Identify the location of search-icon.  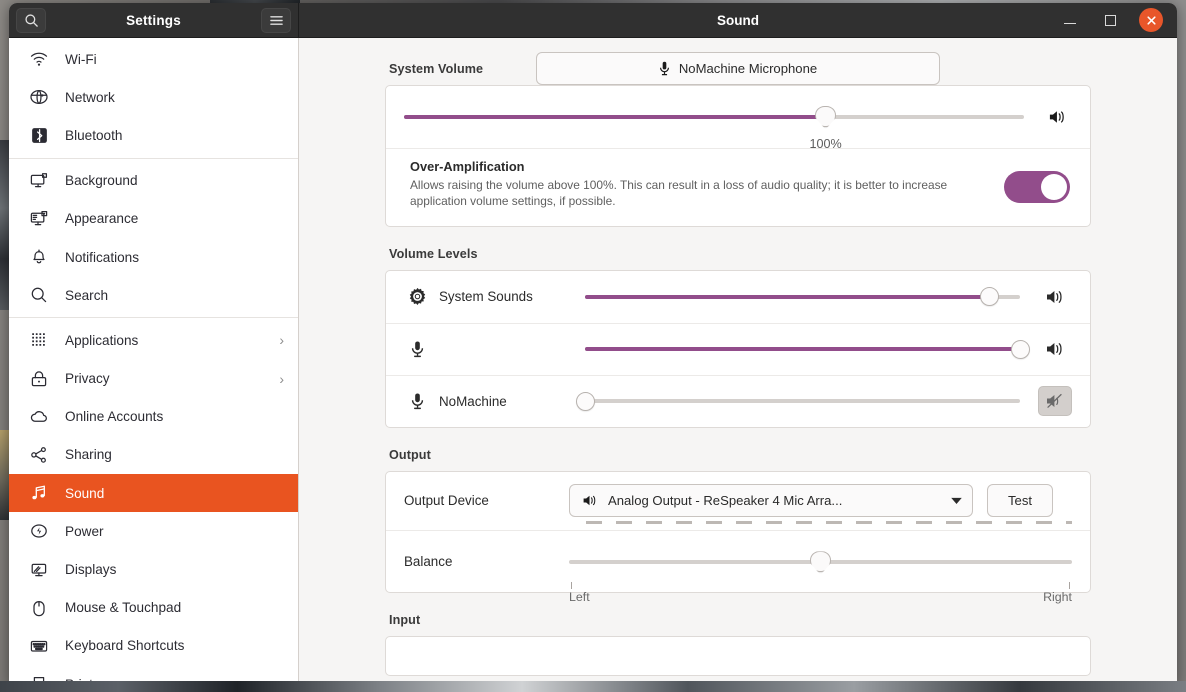
(31, 20).